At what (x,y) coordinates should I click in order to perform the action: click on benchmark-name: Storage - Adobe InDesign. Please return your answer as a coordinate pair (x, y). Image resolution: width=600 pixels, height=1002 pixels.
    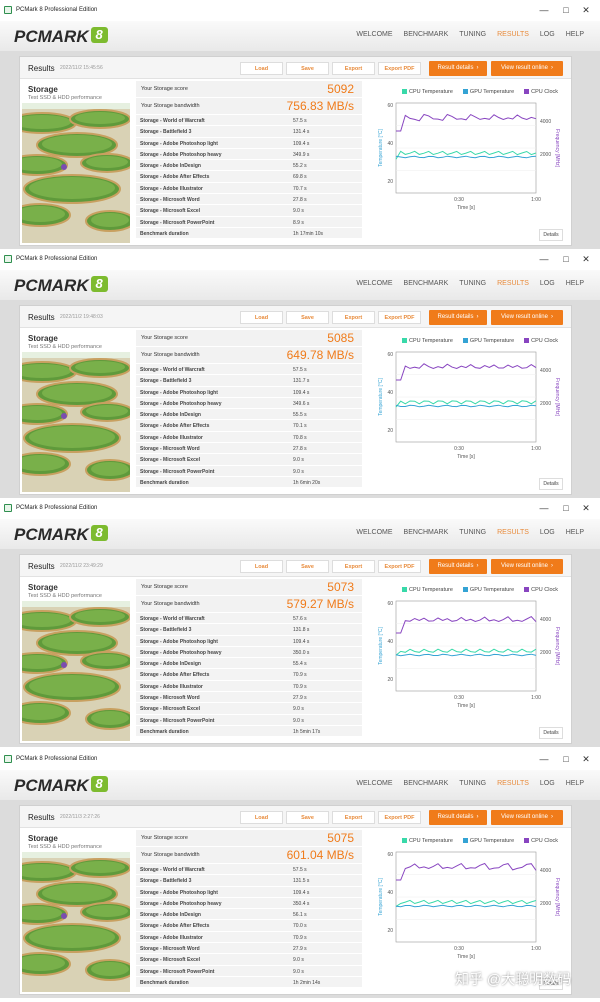
    Looking at the image, I should click on (170, 664).